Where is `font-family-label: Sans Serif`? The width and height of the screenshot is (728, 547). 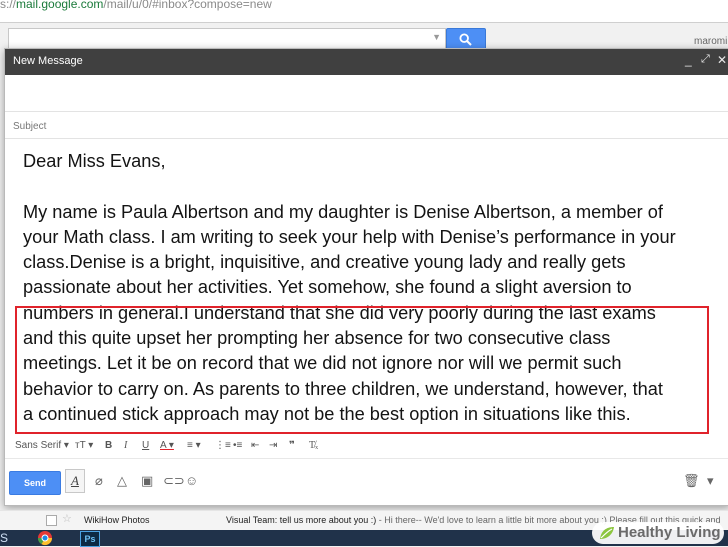
font-family-label: Sans Serif is located at coordinates (38, 445).